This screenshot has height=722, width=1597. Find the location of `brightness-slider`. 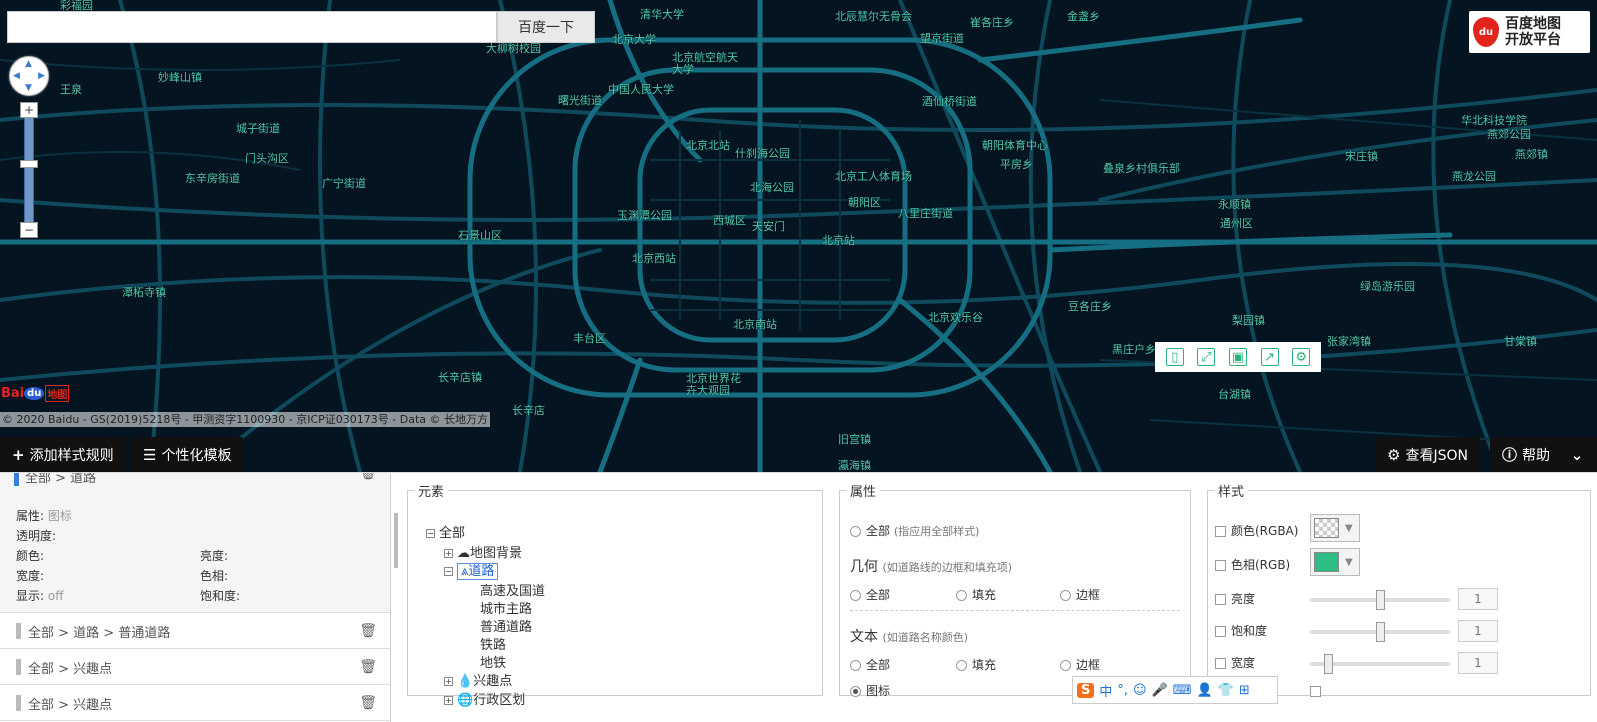

brightness-slider is located at coordinates (1380, 600).